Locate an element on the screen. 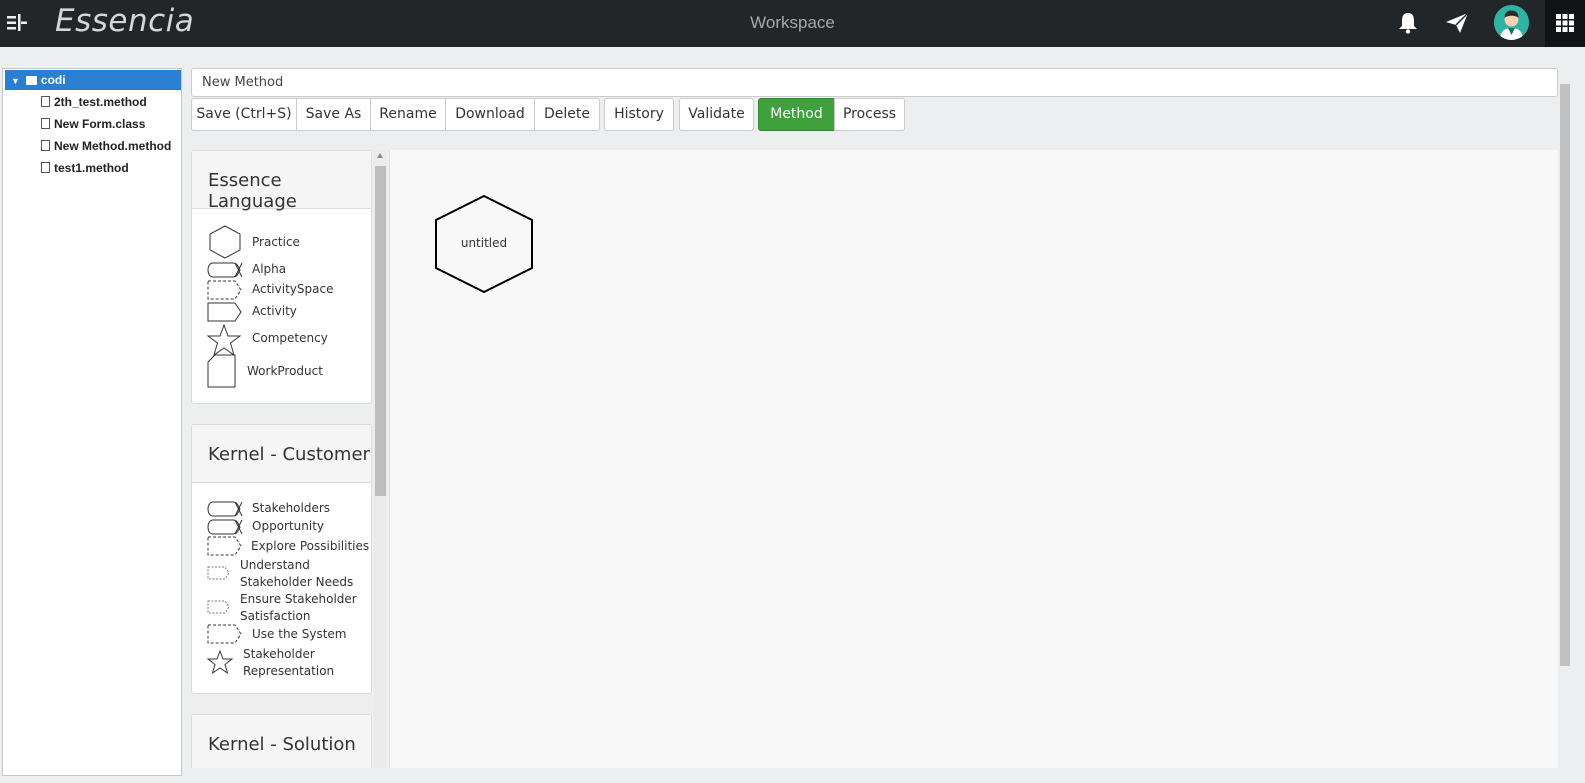  alpha-shape-icon is located at coordinates (225, 270).